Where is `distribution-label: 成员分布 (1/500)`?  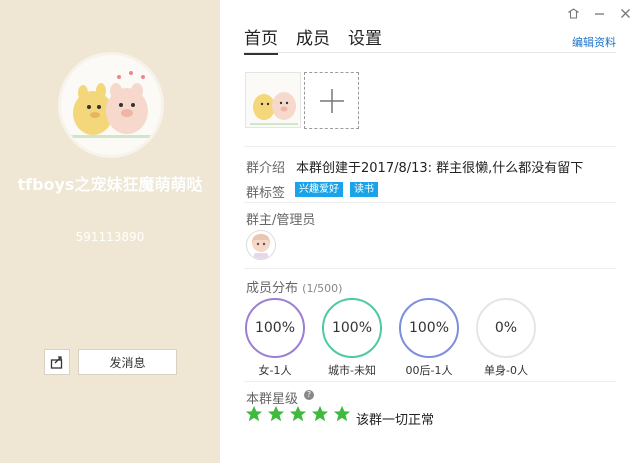
distribution-label: 成员分布 (1/500) is located at coordinates (294, 286).